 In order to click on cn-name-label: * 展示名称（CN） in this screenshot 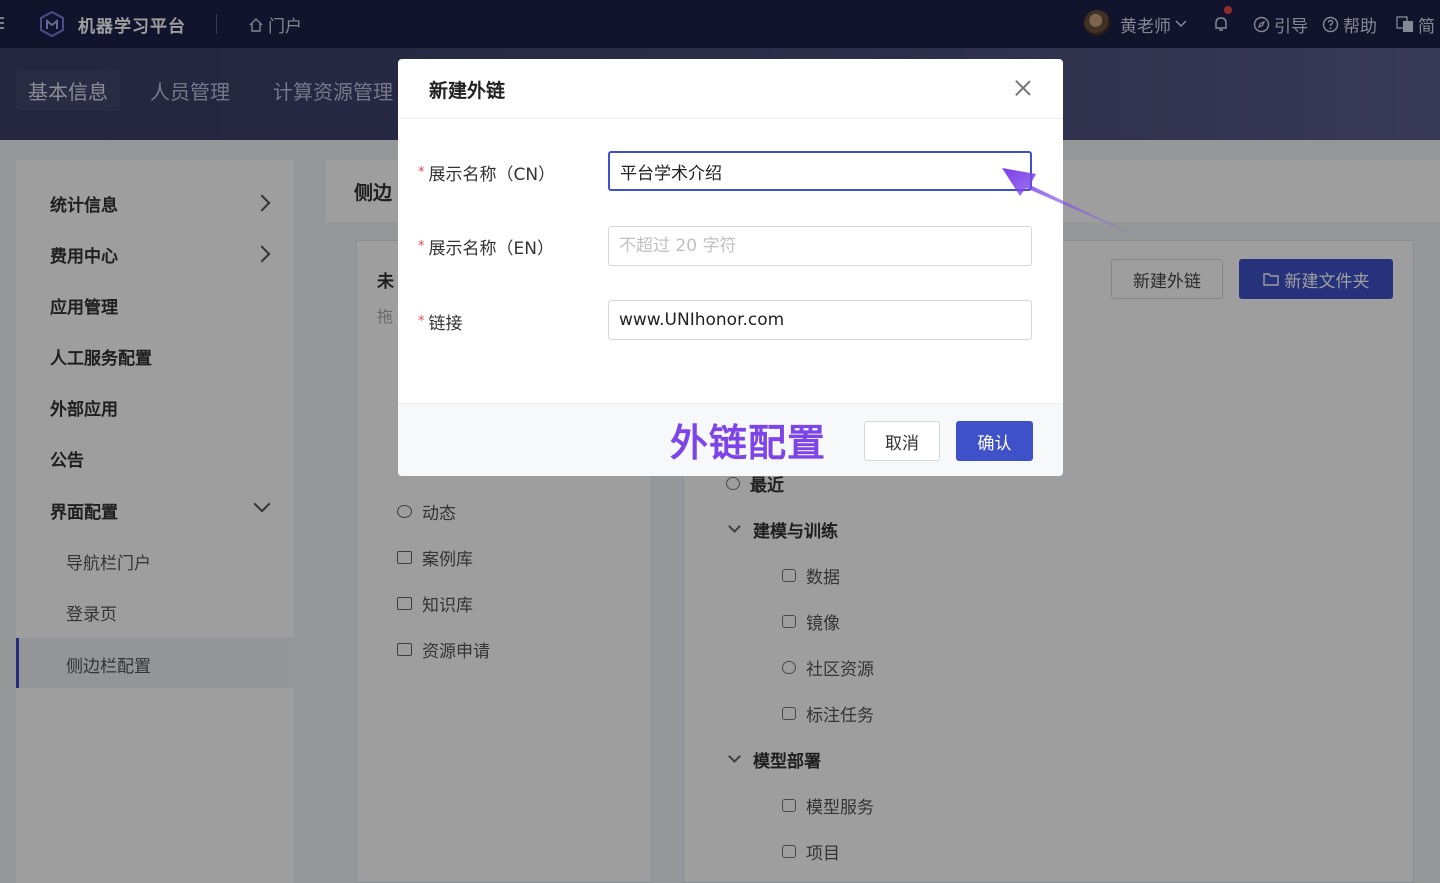, I will do `click(486, 172)`.